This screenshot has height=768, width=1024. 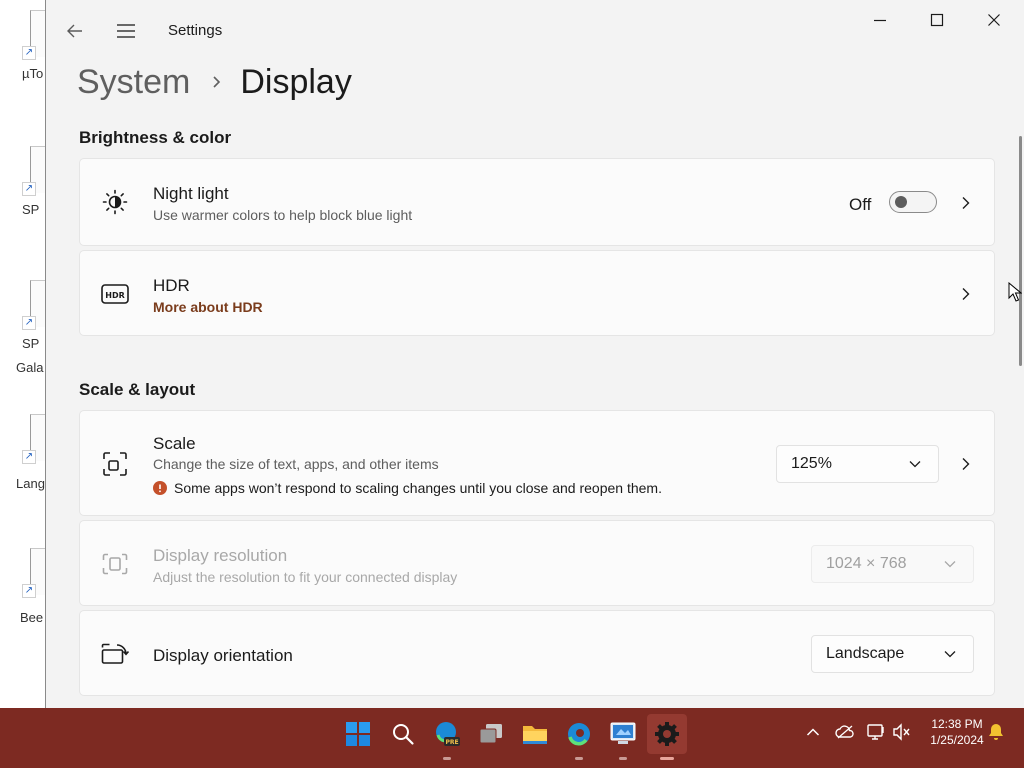 I want to click on speaker-muted-icon, so click(x=901, y=732).